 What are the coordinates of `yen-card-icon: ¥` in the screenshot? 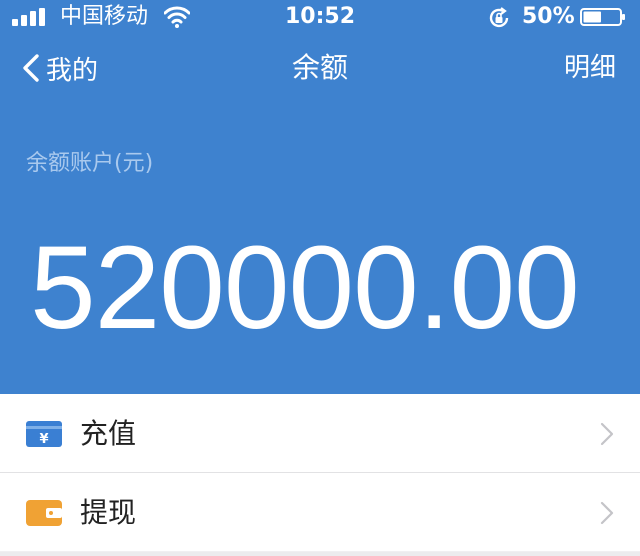 It's located at (44, 434).